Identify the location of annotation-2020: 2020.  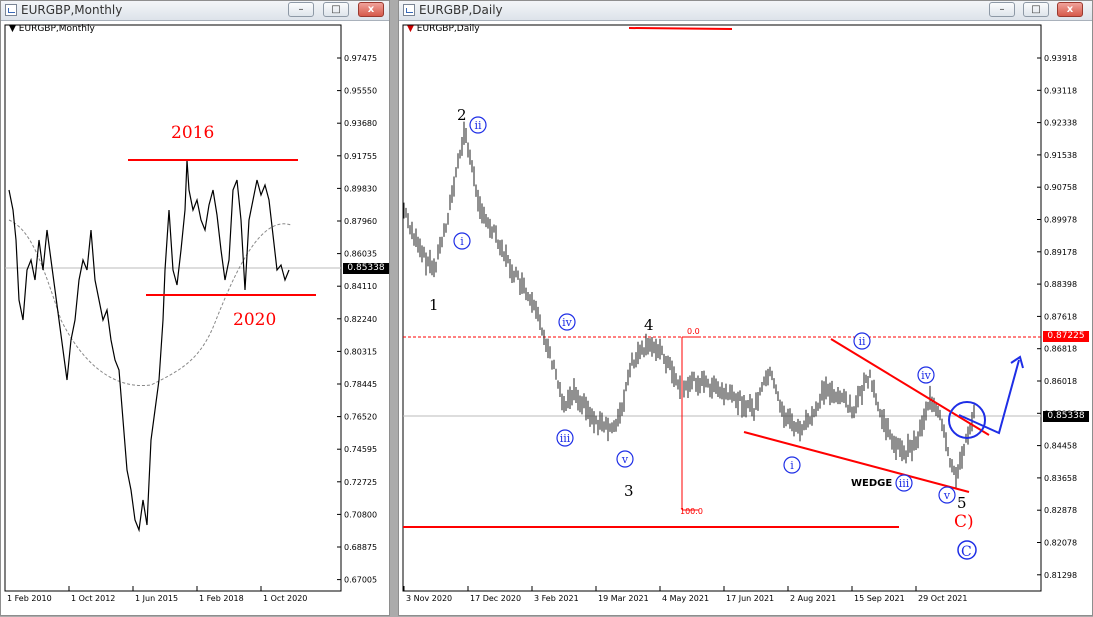
(254, 320).